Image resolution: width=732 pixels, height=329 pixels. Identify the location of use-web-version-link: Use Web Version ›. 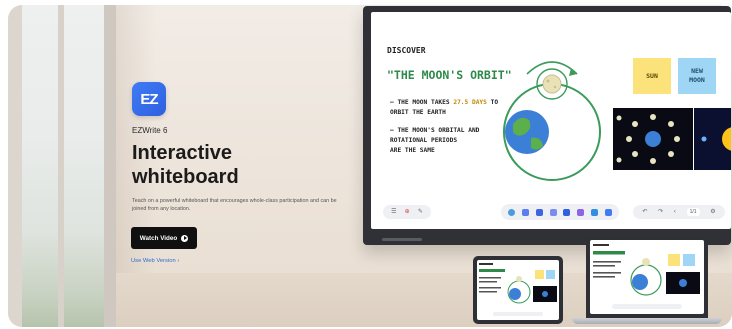
(155, 261).